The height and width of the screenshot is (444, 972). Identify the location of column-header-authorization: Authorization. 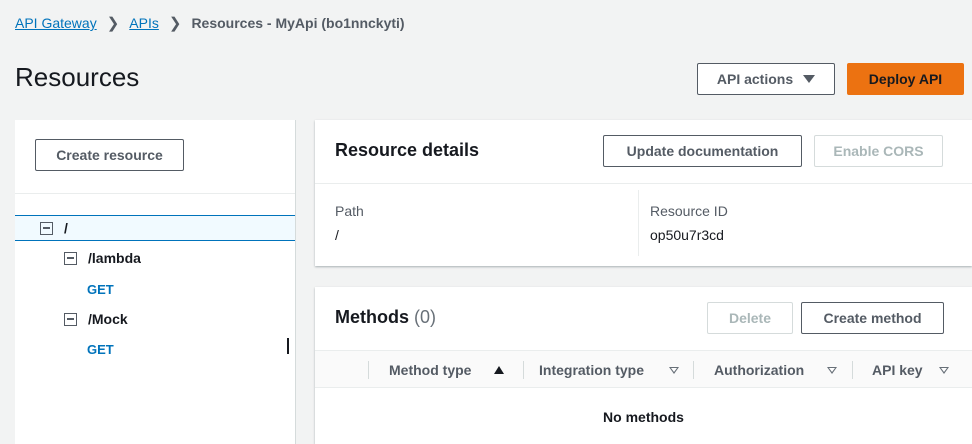
(759, 370).